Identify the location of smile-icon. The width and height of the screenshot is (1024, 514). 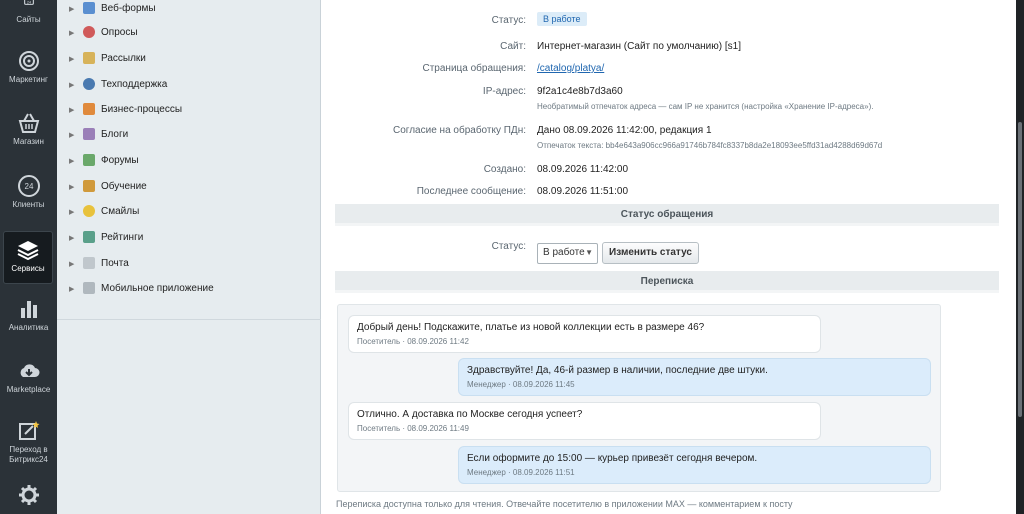
(89, 211).